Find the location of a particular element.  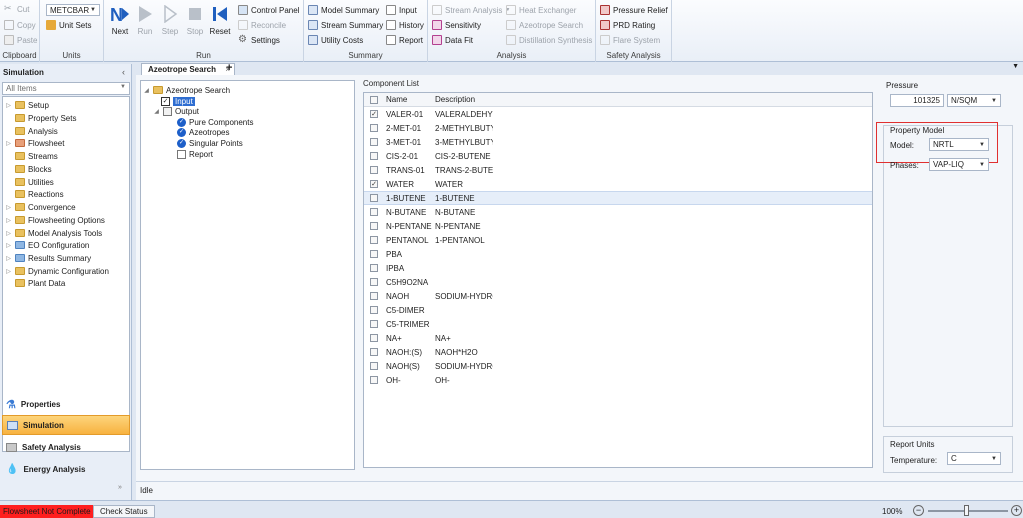

step-button: Step is located at coordinates (170, 19).